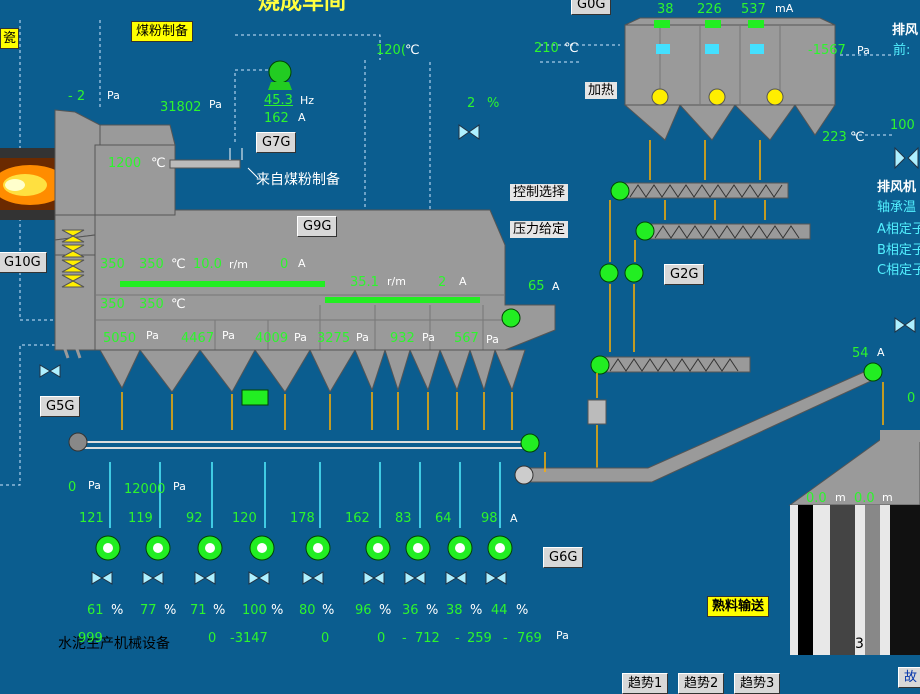  What do you see at coordinates (816, 498) in the screenshot?
I see `silo-level-a: 0.0` at bounding box center [816, 498].